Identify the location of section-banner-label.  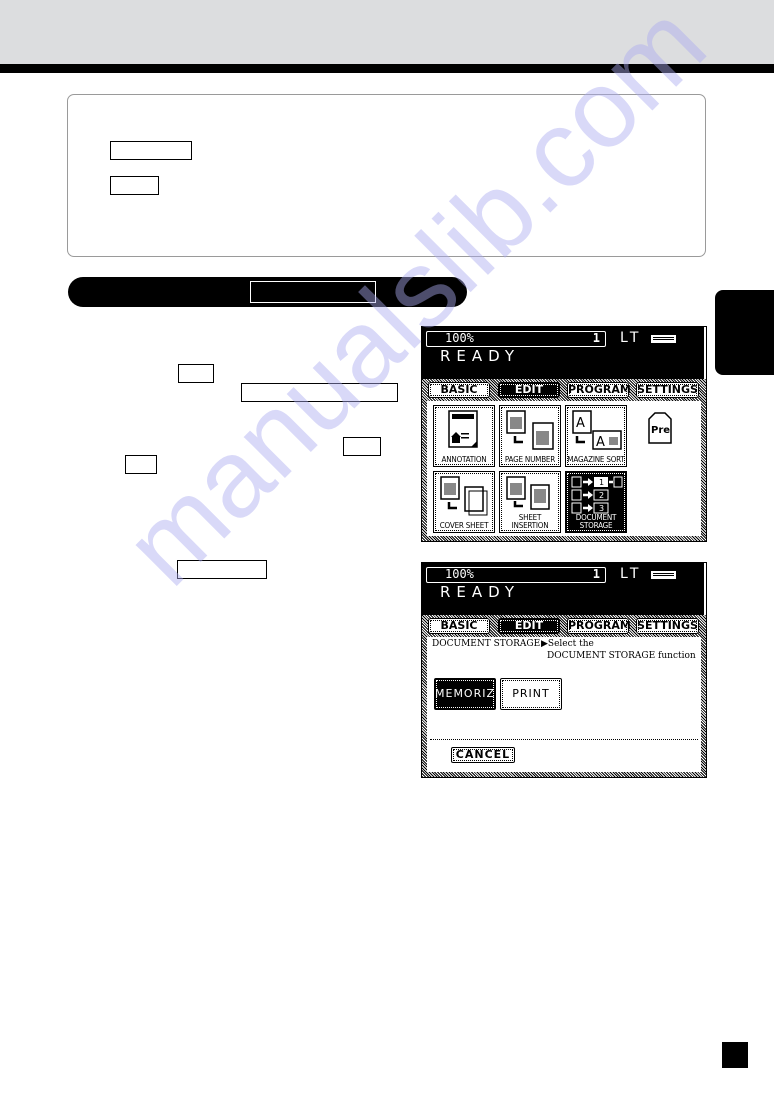
(313, 292).